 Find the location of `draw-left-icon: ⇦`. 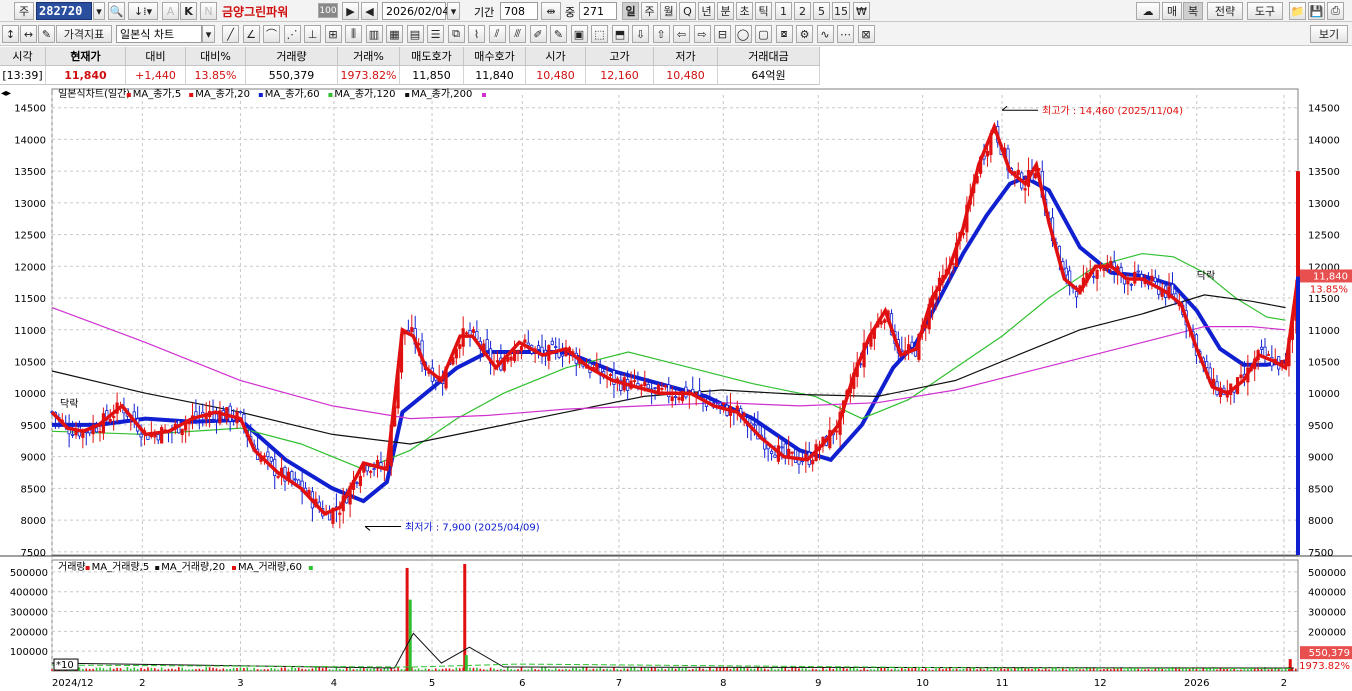

draw-left-icon: ⇦ is located at coordinates (681, 34).